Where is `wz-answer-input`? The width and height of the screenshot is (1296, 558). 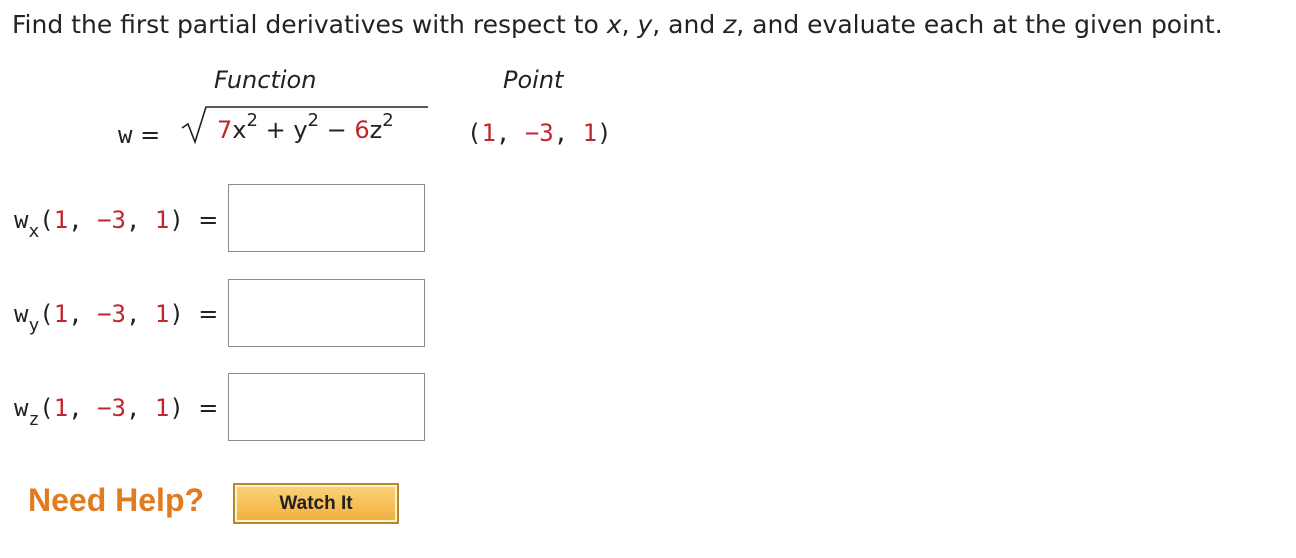
wz-answer-input is located at coordinates (326, 407).